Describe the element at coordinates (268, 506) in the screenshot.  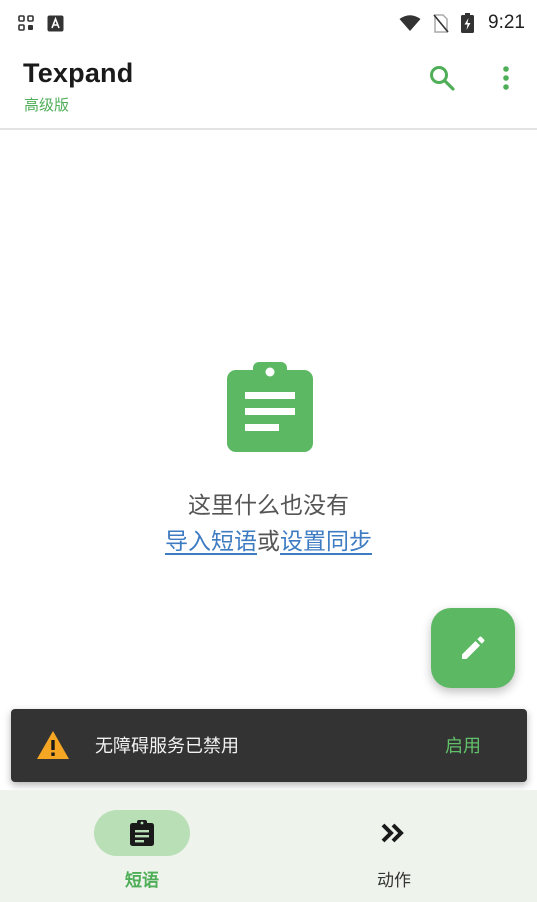
I see `empty-state-message: 这里什么也没有` at that location.